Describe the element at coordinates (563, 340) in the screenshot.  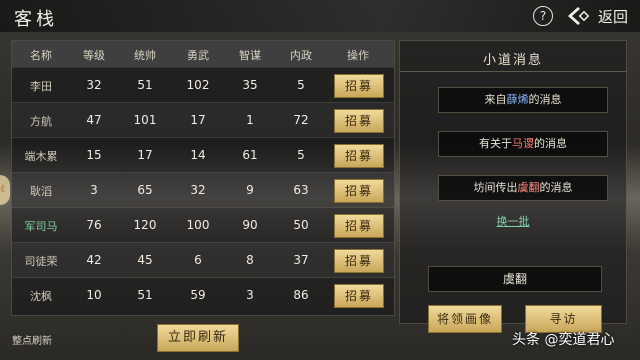
I see `watermark: 头条 @奕道君心` at that location.